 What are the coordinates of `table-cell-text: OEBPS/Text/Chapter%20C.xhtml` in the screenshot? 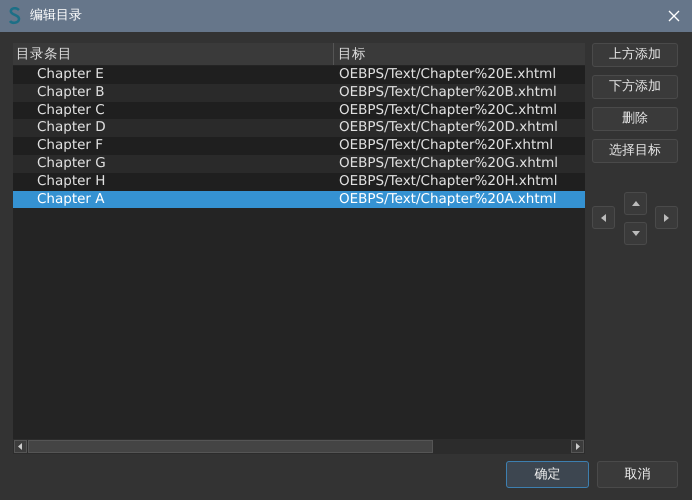 It's located at (448, 111).